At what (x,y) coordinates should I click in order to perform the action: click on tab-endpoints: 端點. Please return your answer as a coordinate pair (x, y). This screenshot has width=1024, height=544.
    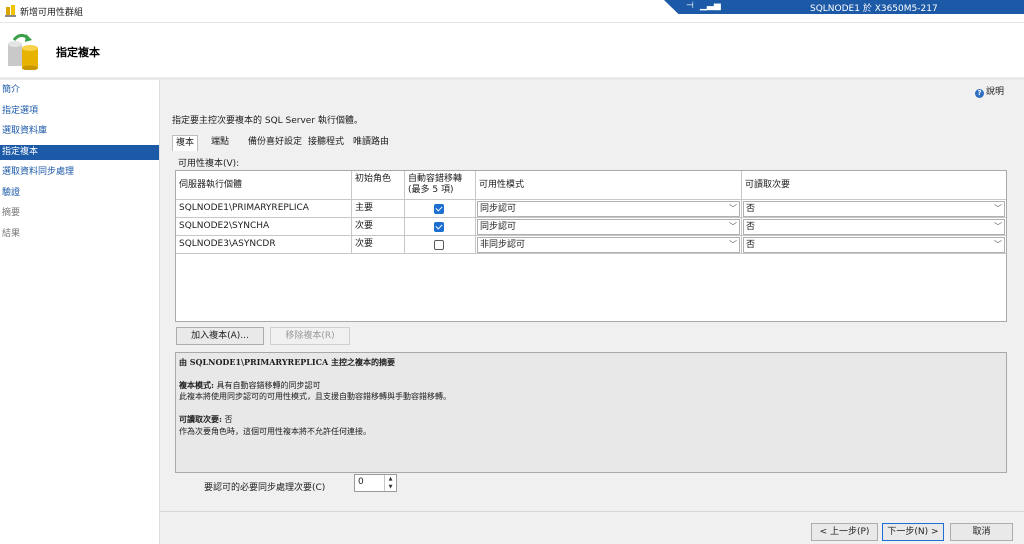
    Looking at the image, I should click on (220, 143).